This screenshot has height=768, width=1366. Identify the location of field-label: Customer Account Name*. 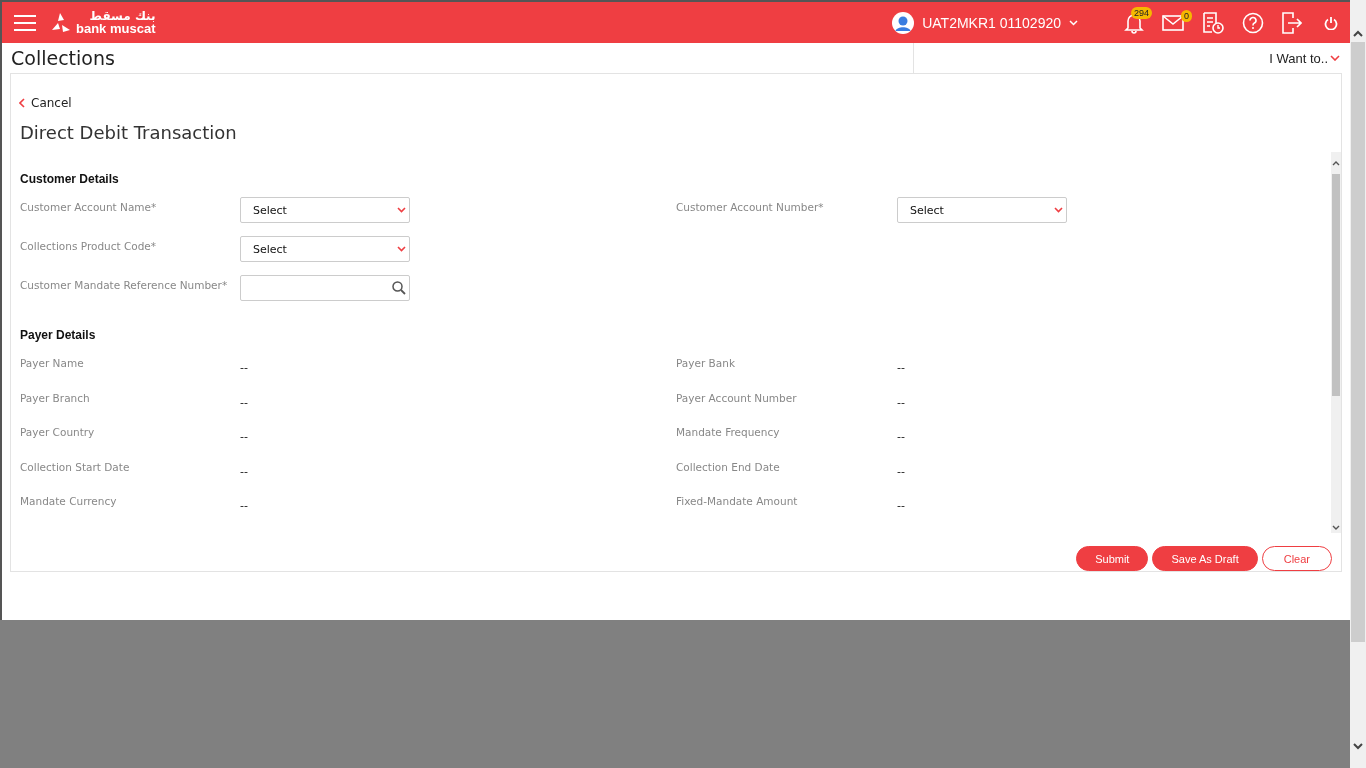
(89, 208).